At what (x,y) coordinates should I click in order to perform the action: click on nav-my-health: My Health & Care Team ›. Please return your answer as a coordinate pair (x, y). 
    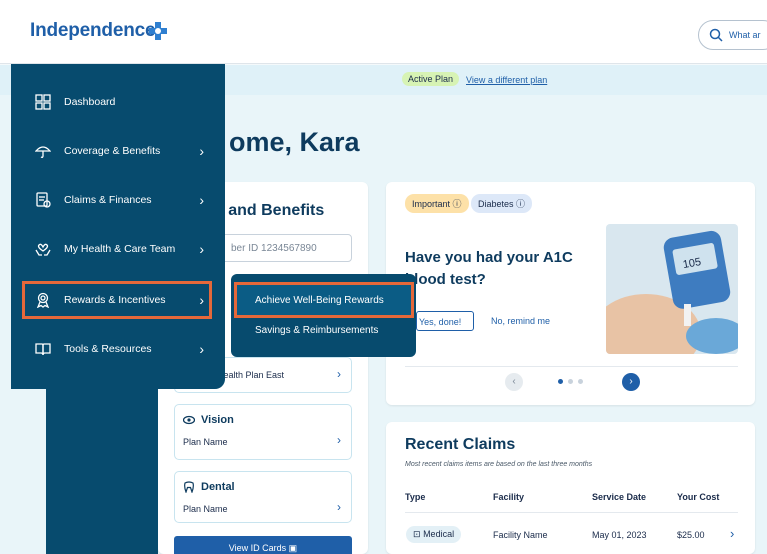
    Looking at the image, I should click on (117, 249).